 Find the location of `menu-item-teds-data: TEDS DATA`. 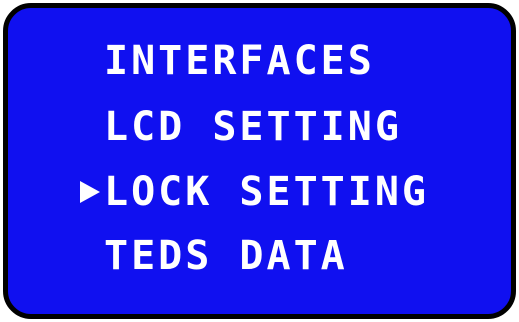

menu-item-teds-data: TEDS DATA is located at coordinates (226, 256).